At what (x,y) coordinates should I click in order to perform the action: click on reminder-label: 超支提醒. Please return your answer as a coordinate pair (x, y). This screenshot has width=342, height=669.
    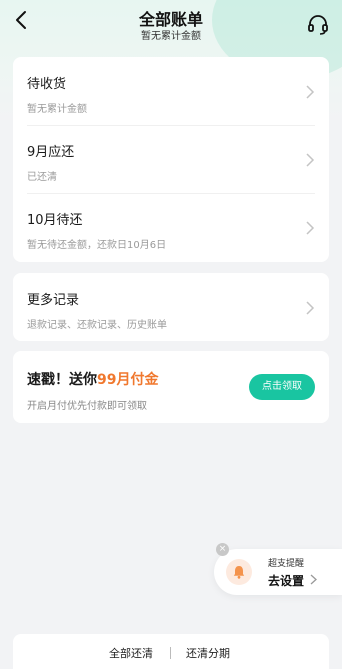
    Looking at the image, I should click on (286, 564).